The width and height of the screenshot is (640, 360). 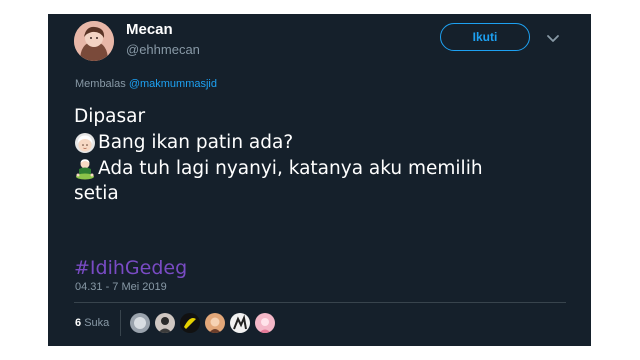 I want to click on user-name: Mecan, so click(x=149, y=29).